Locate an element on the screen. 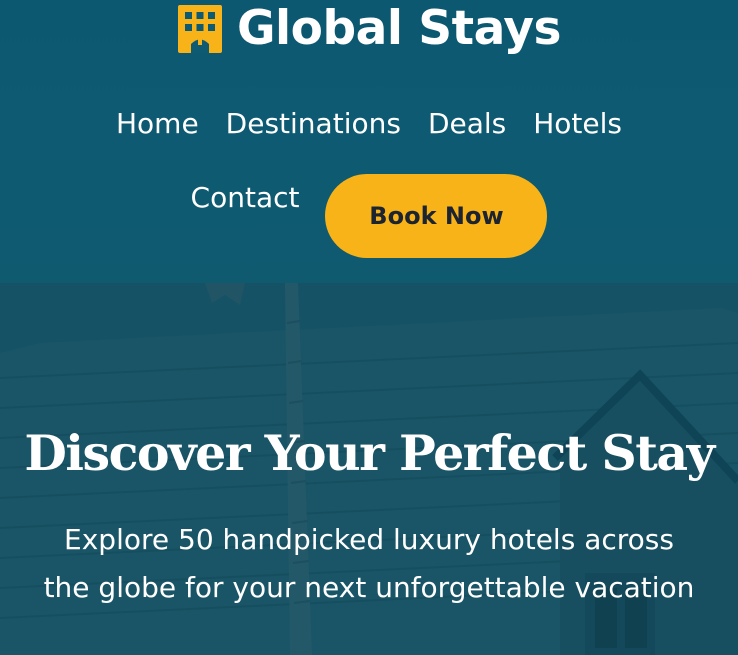 This screenshot has width=738, height=655. nav-link-hotels: Hotels is located at coordinates (577, 124).